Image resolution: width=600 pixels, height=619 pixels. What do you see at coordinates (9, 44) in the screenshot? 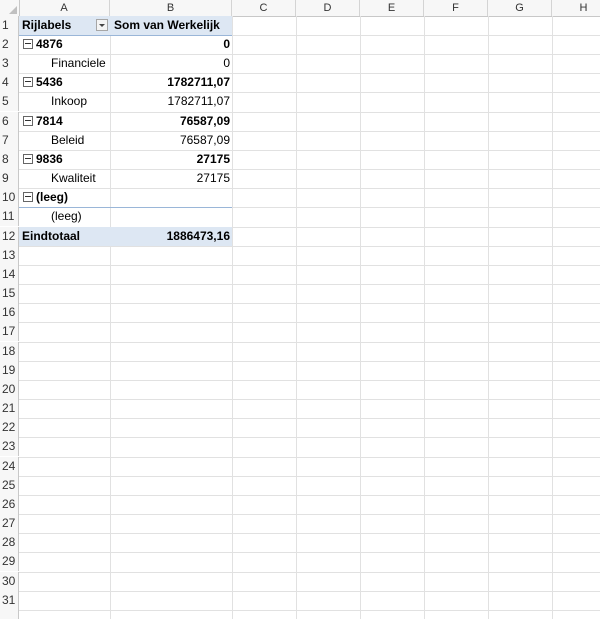
I see `row-header: 2` at bounding box center [9, 44].